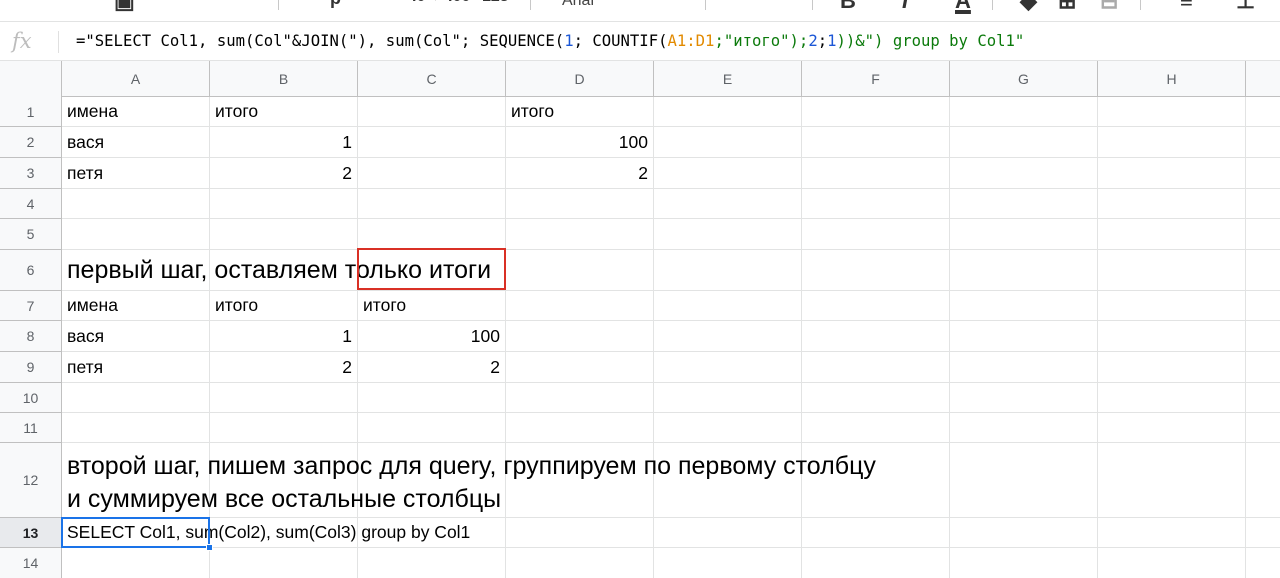 The height and width of the screenshot is (578, 1280). Describe the element at coordinates (135, 142) in the screenshot. I see `cell-a2: вася` at that location.